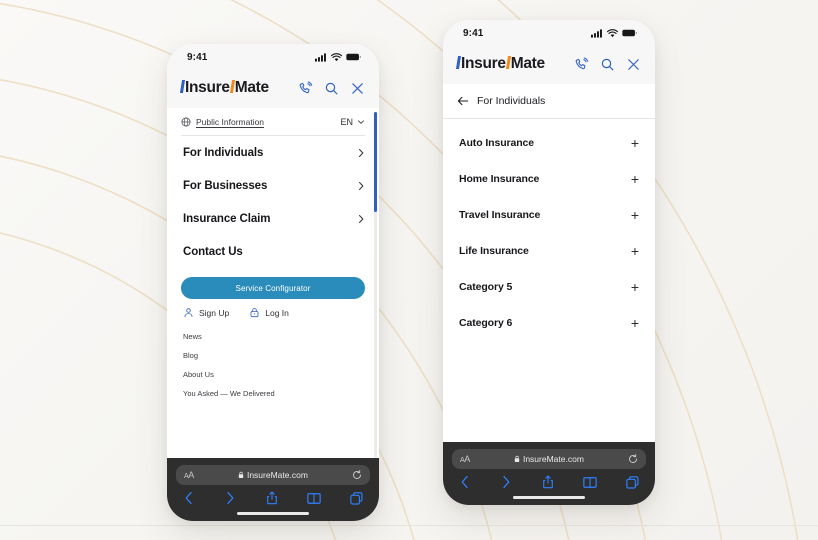  I want to click on public-information-label: Public Information, so click(230, 122).